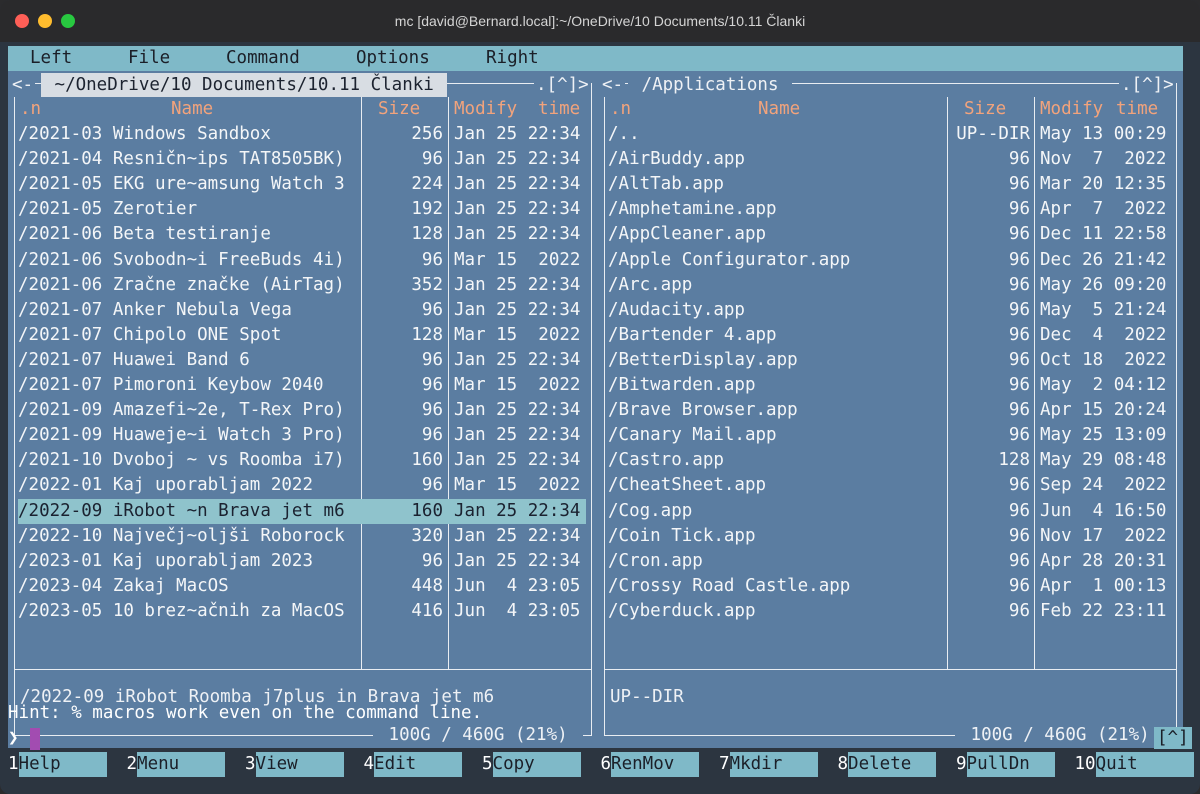 This screenshot has height=794, width=1200. I want to click on fkey-pulldn-button: 9PullDn, so click(1005, 764).